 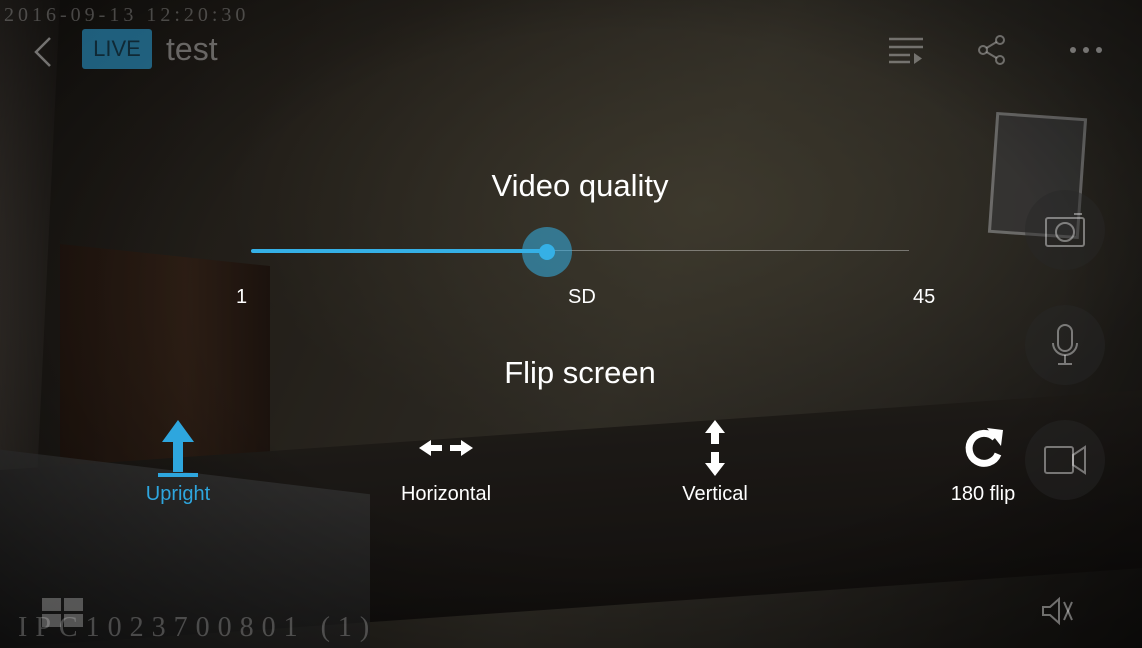 What do you see at coordinates (446, 494) in the screenshot?
I see `flip-option-label: Horizontal` at bounding box center [446, 494].